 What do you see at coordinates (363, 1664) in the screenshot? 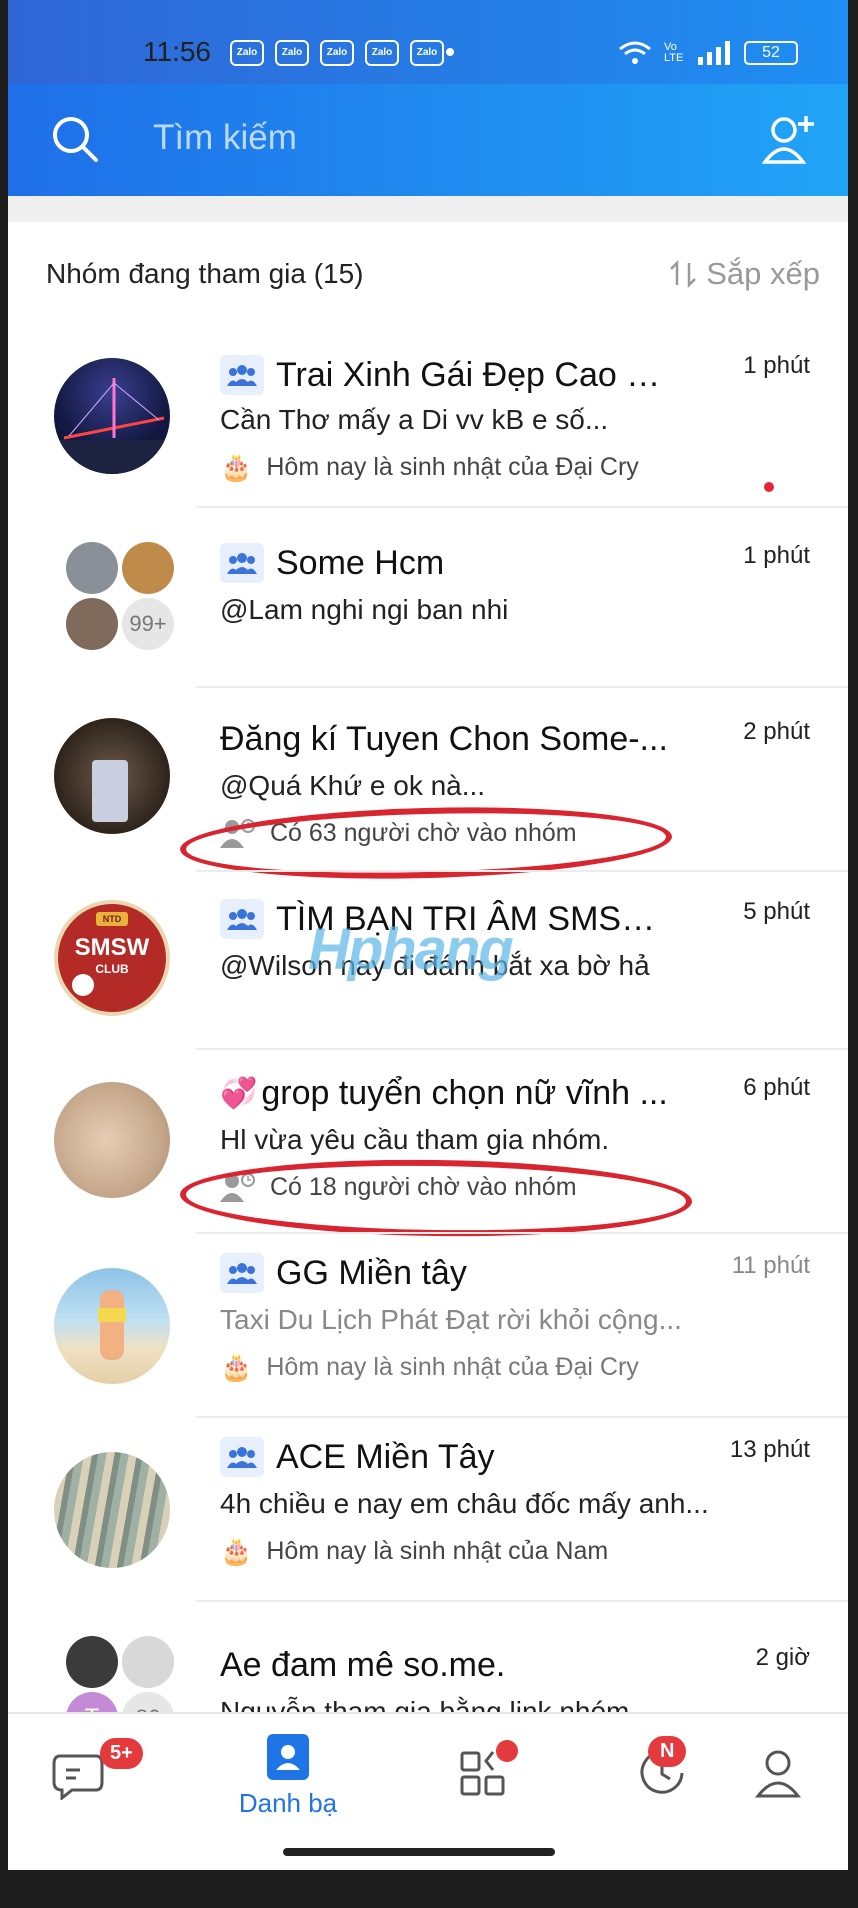
I see `group-name: Ae đam mê so.me.` at bounding box center [363, 1664].